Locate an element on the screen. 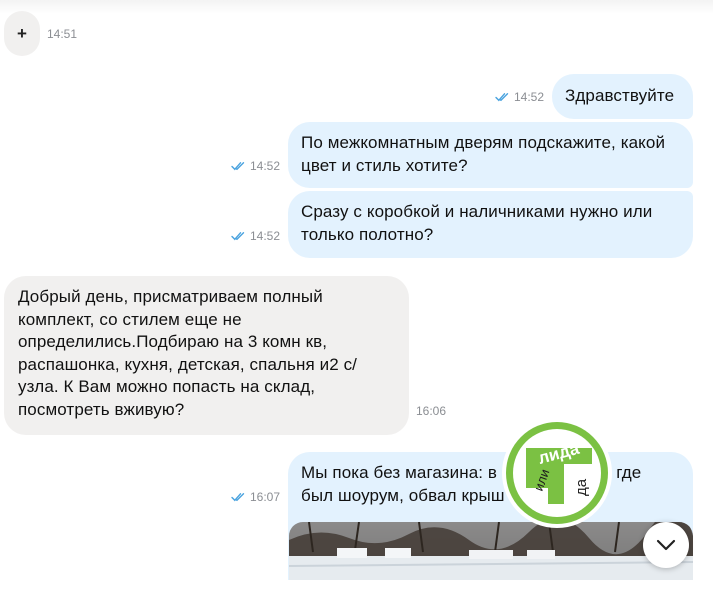 Image resolution: width=713 pixels, height=592 pixels. top-fade is located at coordinates (356, 7).